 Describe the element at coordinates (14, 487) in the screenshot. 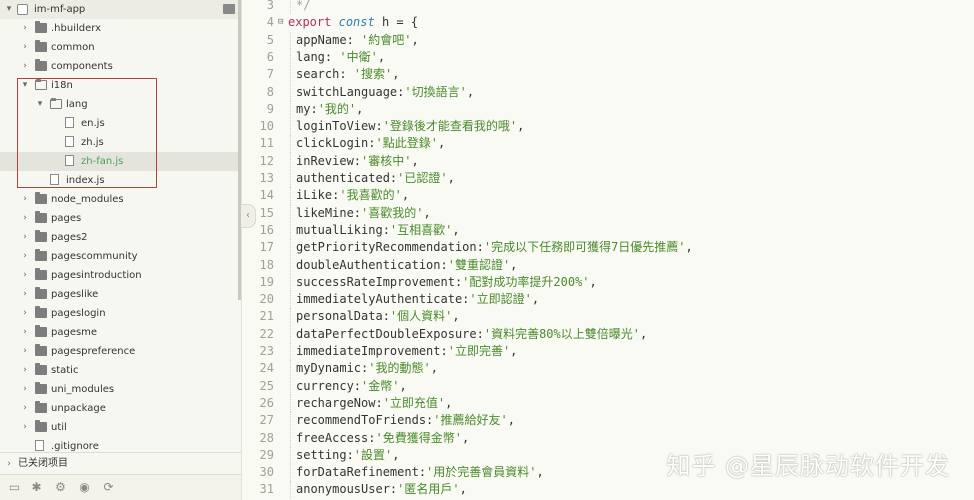

I see `folder-icon: ▭` at that location.